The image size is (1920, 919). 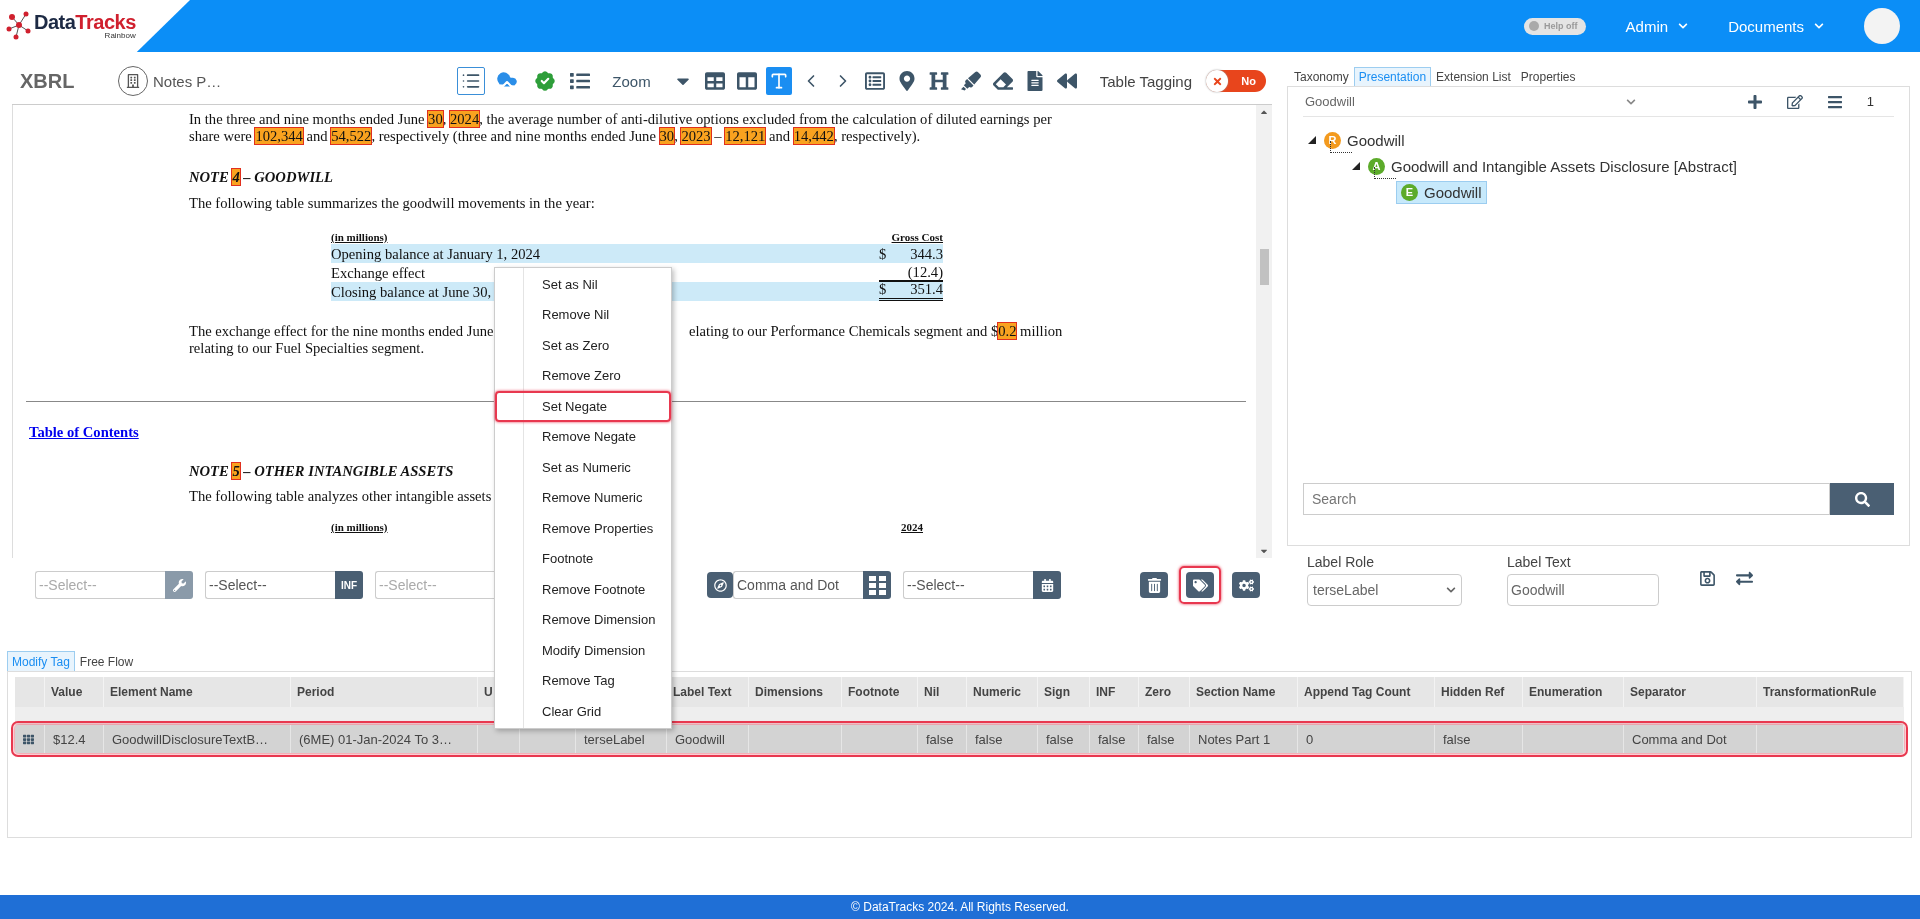 What do you see at coordinates (1321, 76) in the screenshot?
I see `panel-tab: Taxonomy` at bounding box center [1321, 76].